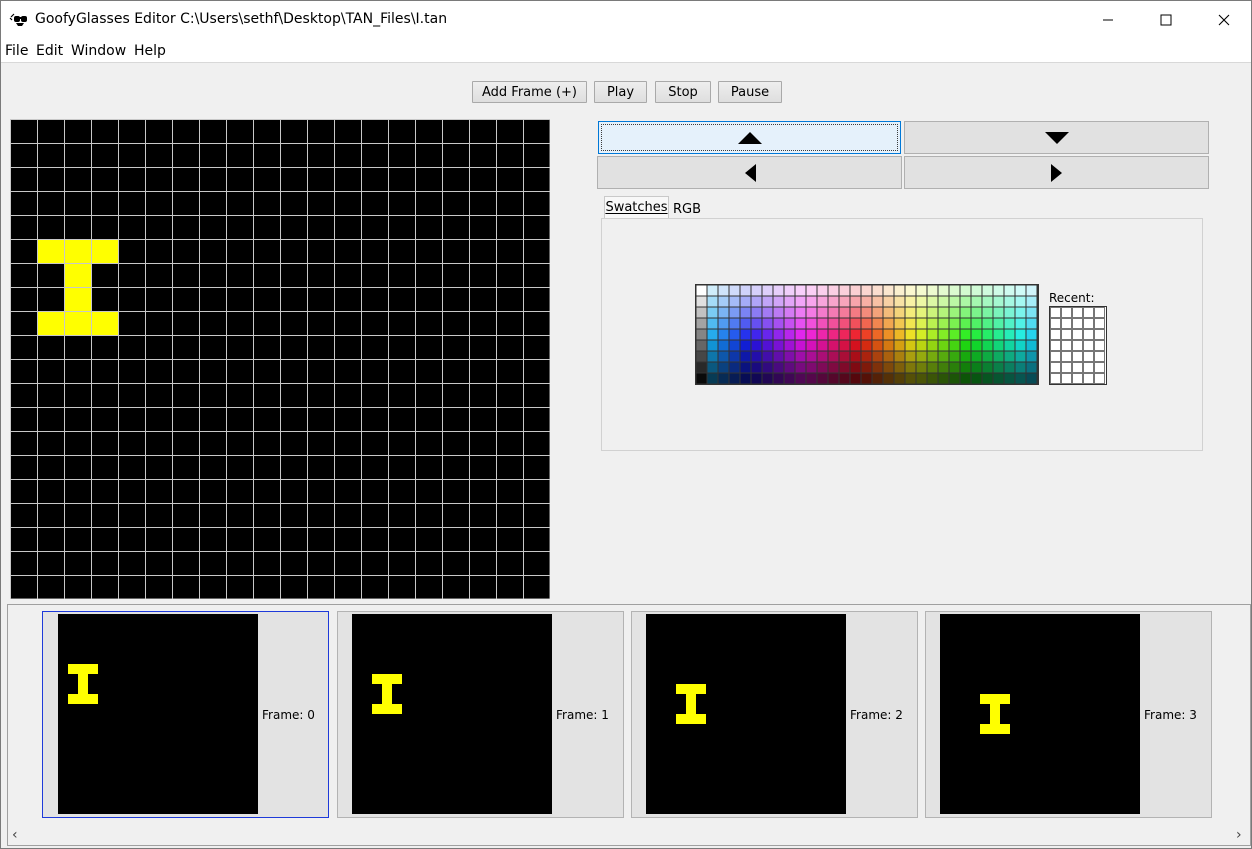  I want to click on minimize-icon, so click(1108, 20).